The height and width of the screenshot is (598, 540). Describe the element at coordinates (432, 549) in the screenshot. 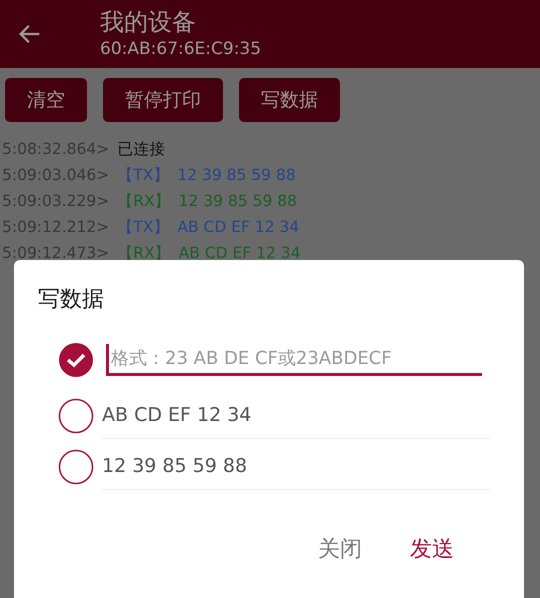

I see `send-button: 发送` at that location.